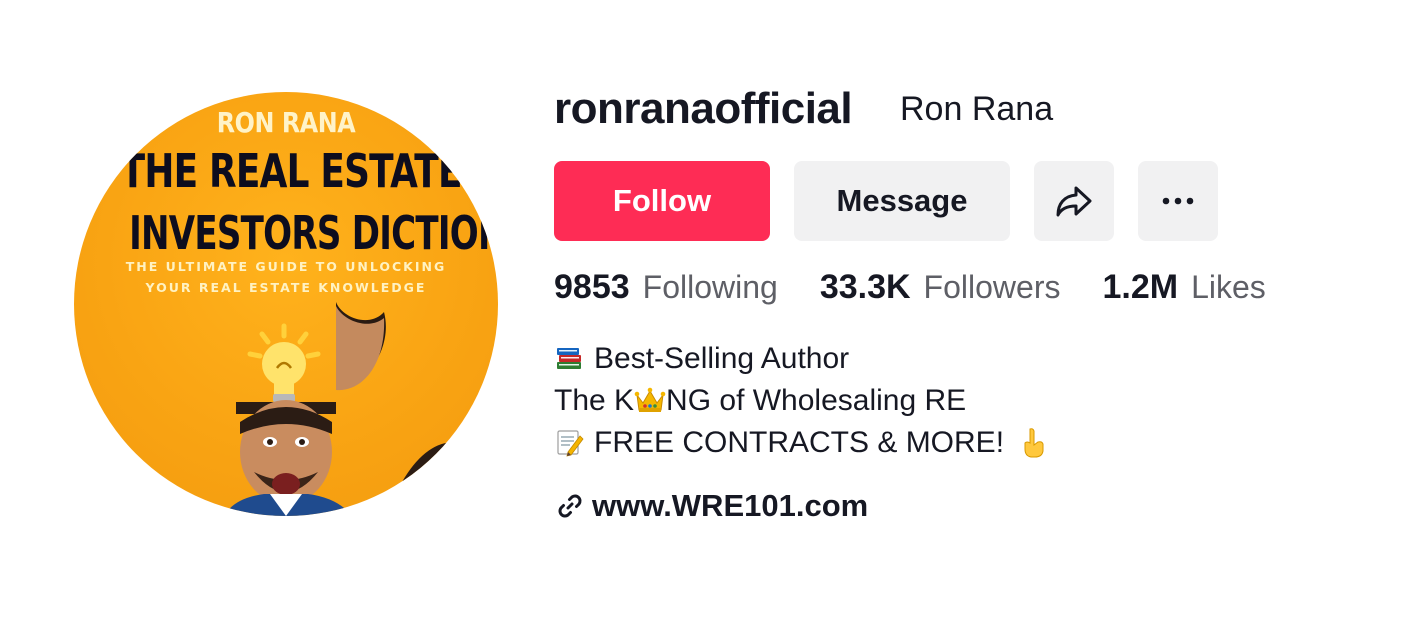 The height and width of the screenshot is (634, 1402). What do you see at coordinates (650, 401) in the screenshot?
I see `crown-emoji-icon` at bounding box center [650, 401].